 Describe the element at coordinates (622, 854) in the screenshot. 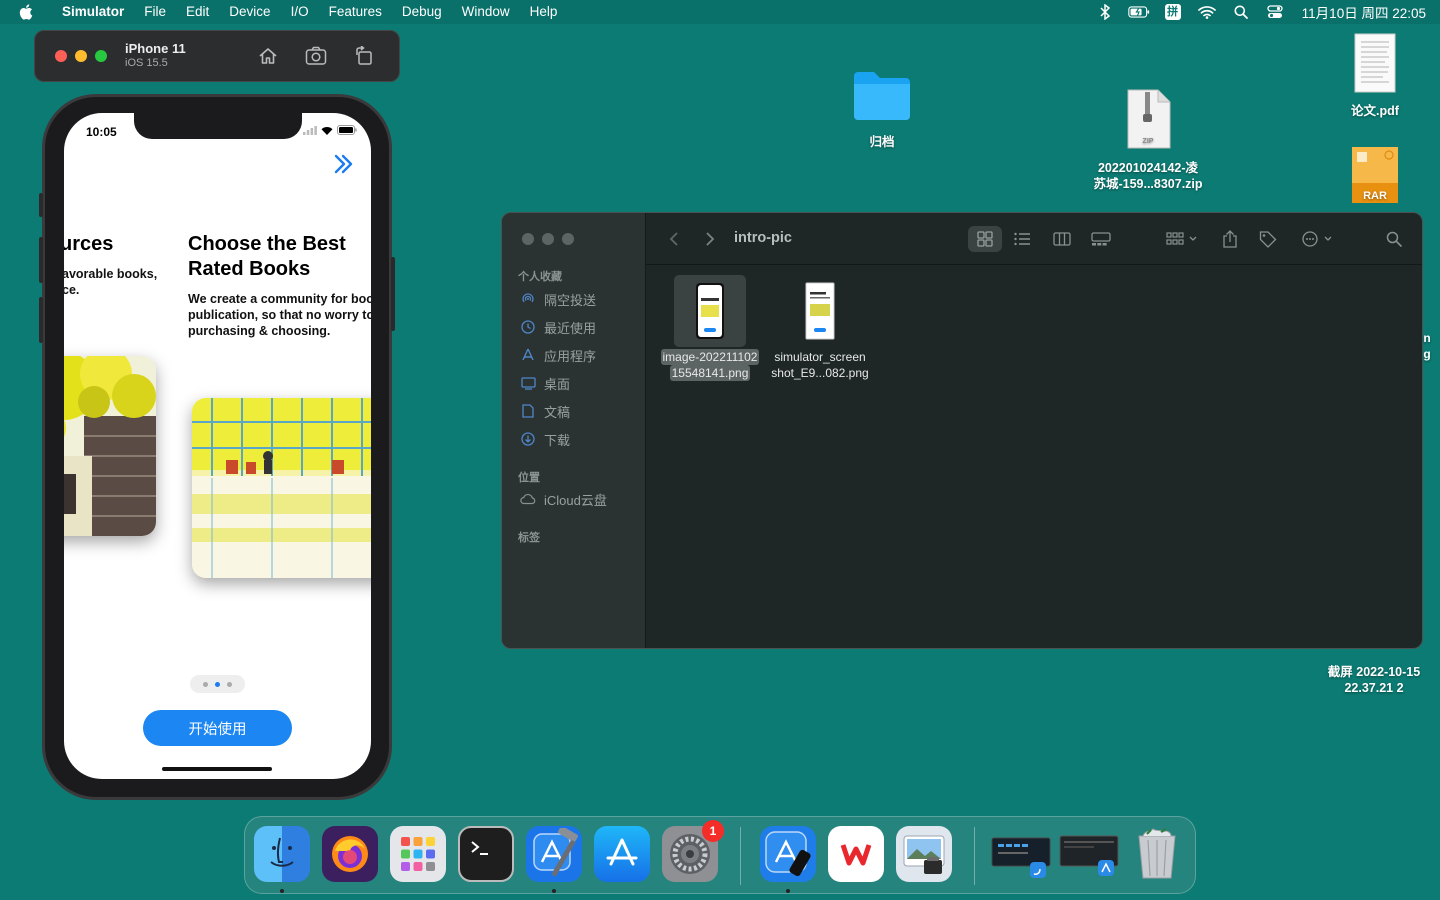

I see `dock-app-store` at that location.